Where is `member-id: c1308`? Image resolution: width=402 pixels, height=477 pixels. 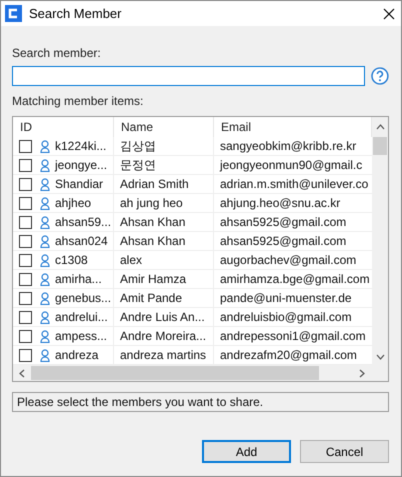
member-id: c1308 is located at coordinates (71, 260).